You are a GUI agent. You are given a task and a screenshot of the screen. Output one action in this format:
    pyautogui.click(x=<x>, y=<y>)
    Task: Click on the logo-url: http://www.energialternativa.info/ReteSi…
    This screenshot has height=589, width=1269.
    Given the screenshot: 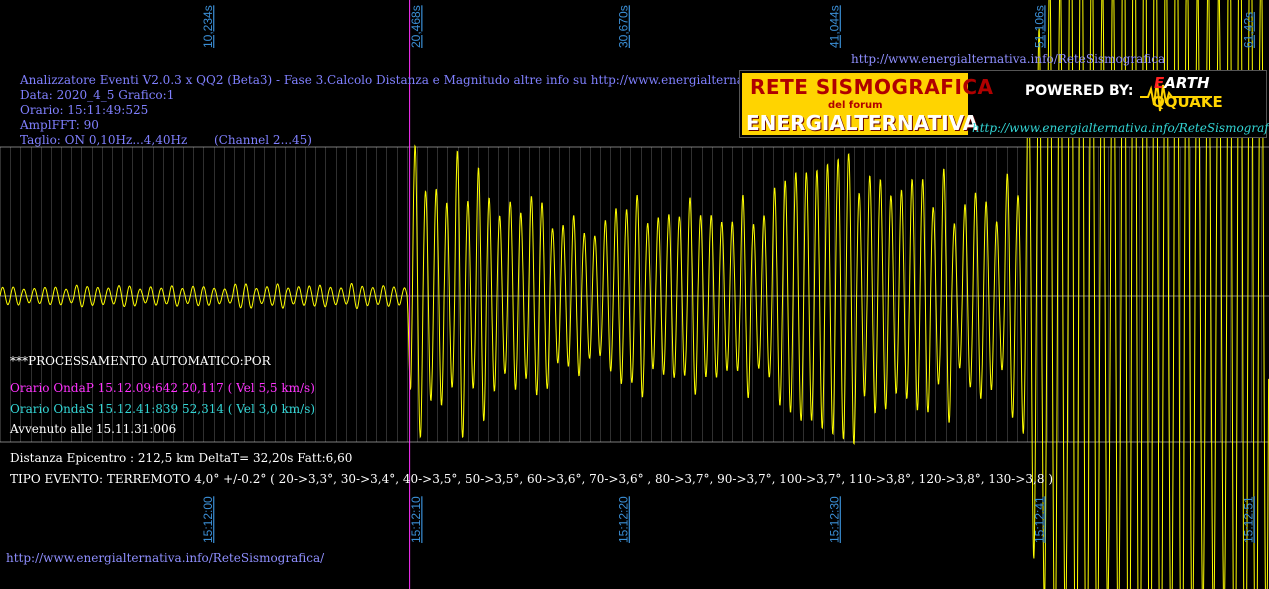 What is the action you would take?
    pyautogui.click(x=1120, y=128)
    